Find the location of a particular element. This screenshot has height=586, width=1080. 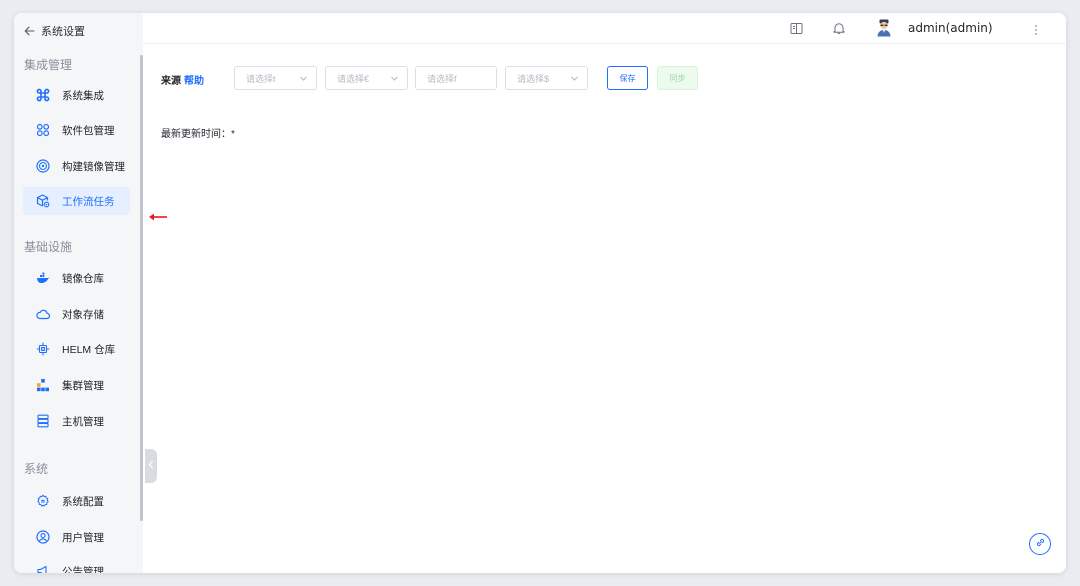

help-link: 帮助 is located at coordinates (194, 81).